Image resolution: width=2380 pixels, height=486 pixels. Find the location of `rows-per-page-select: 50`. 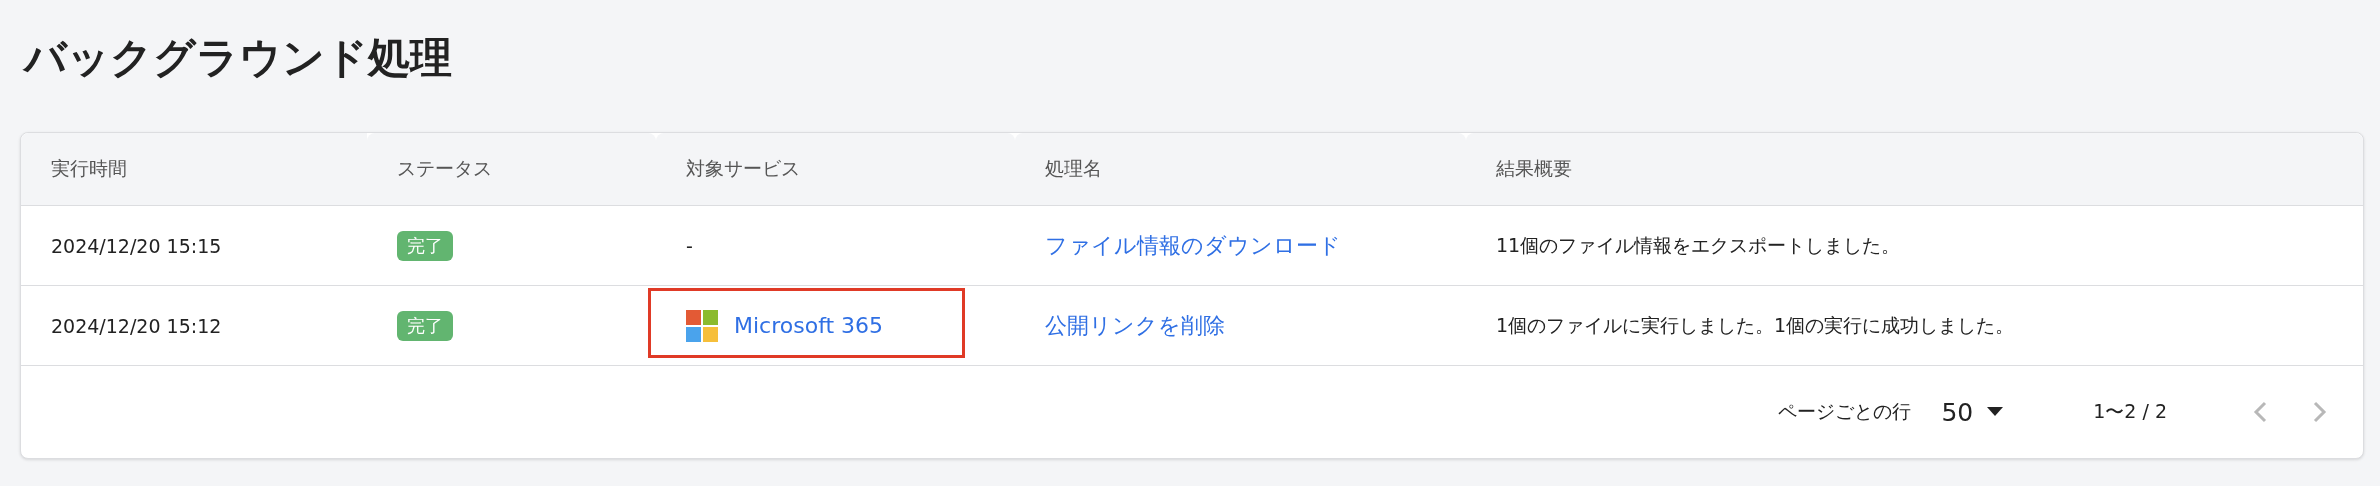

rows-per-page-select: 50 is located at coordinates (1972, 412).